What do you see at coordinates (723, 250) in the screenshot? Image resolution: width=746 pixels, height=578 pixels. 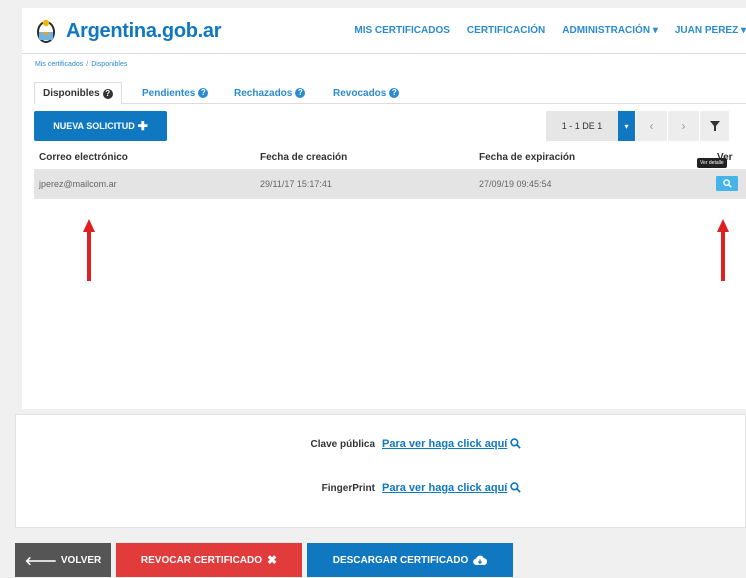 I see `annotation-arrow-right` at bounding box center [723, 250].